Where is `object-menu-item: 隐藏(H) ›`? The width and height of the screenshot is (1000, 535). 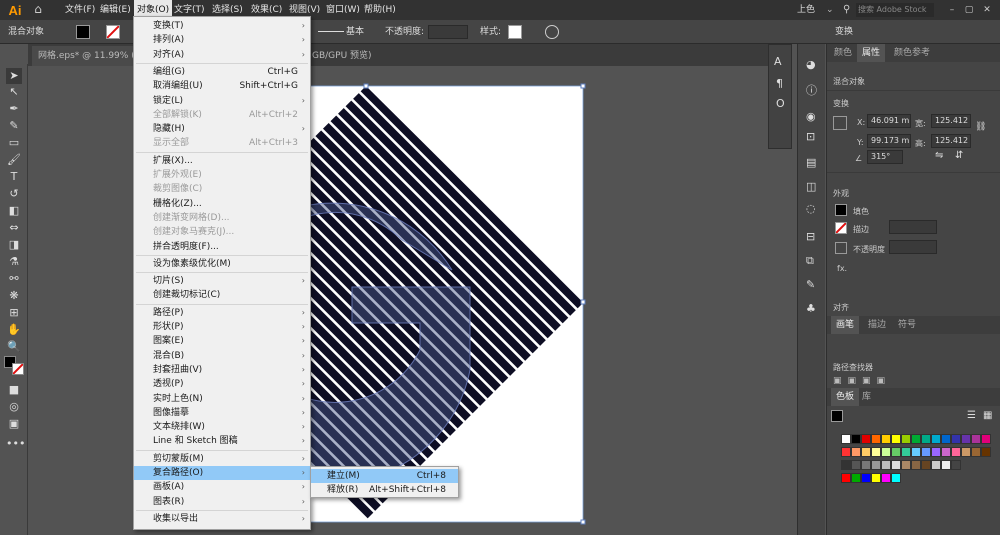
object-menu-item: 隐藏(H) › is located at coordinates (222, 129).